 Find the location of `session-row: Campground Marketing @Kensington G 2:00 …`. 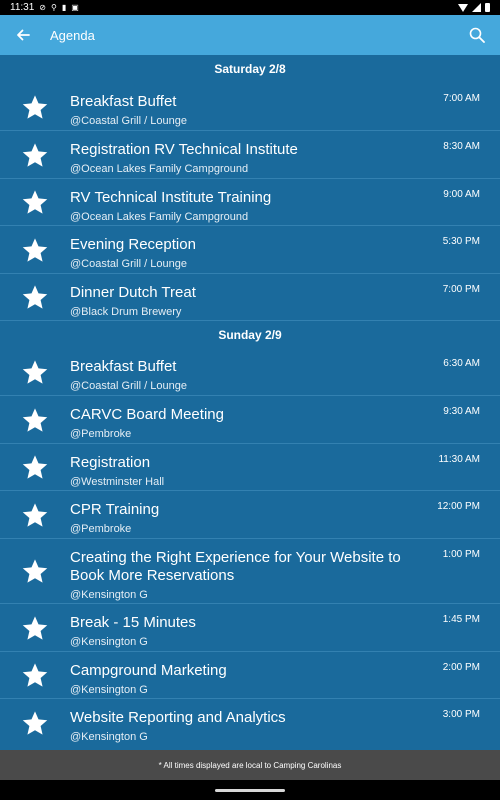

session-row: Campground Marketing @Kensington G 2:00 … is located at coordinates (250, 674).